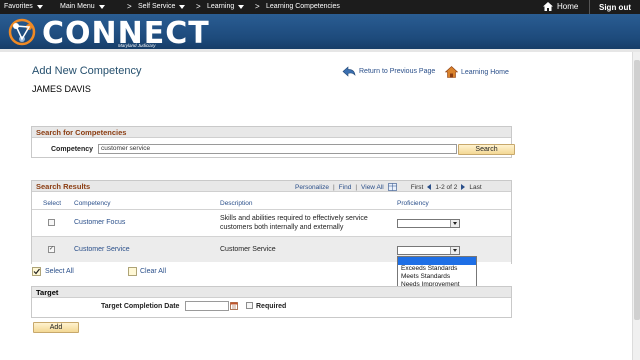 The image size is (640, 360). I want to click on sign-out-link: Sign out, so click(615, 7).